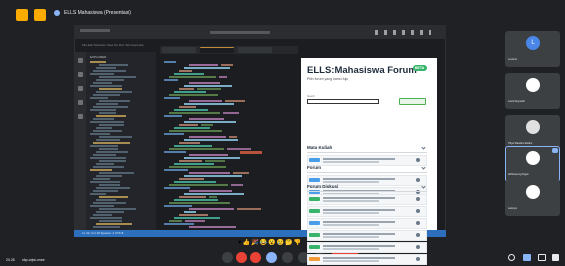 This screenshot has height=266, width=565. What do you see at coordinates (287, 257) in the screenshot?
I see `raise-hand-button` at bounding box center [287, 257].